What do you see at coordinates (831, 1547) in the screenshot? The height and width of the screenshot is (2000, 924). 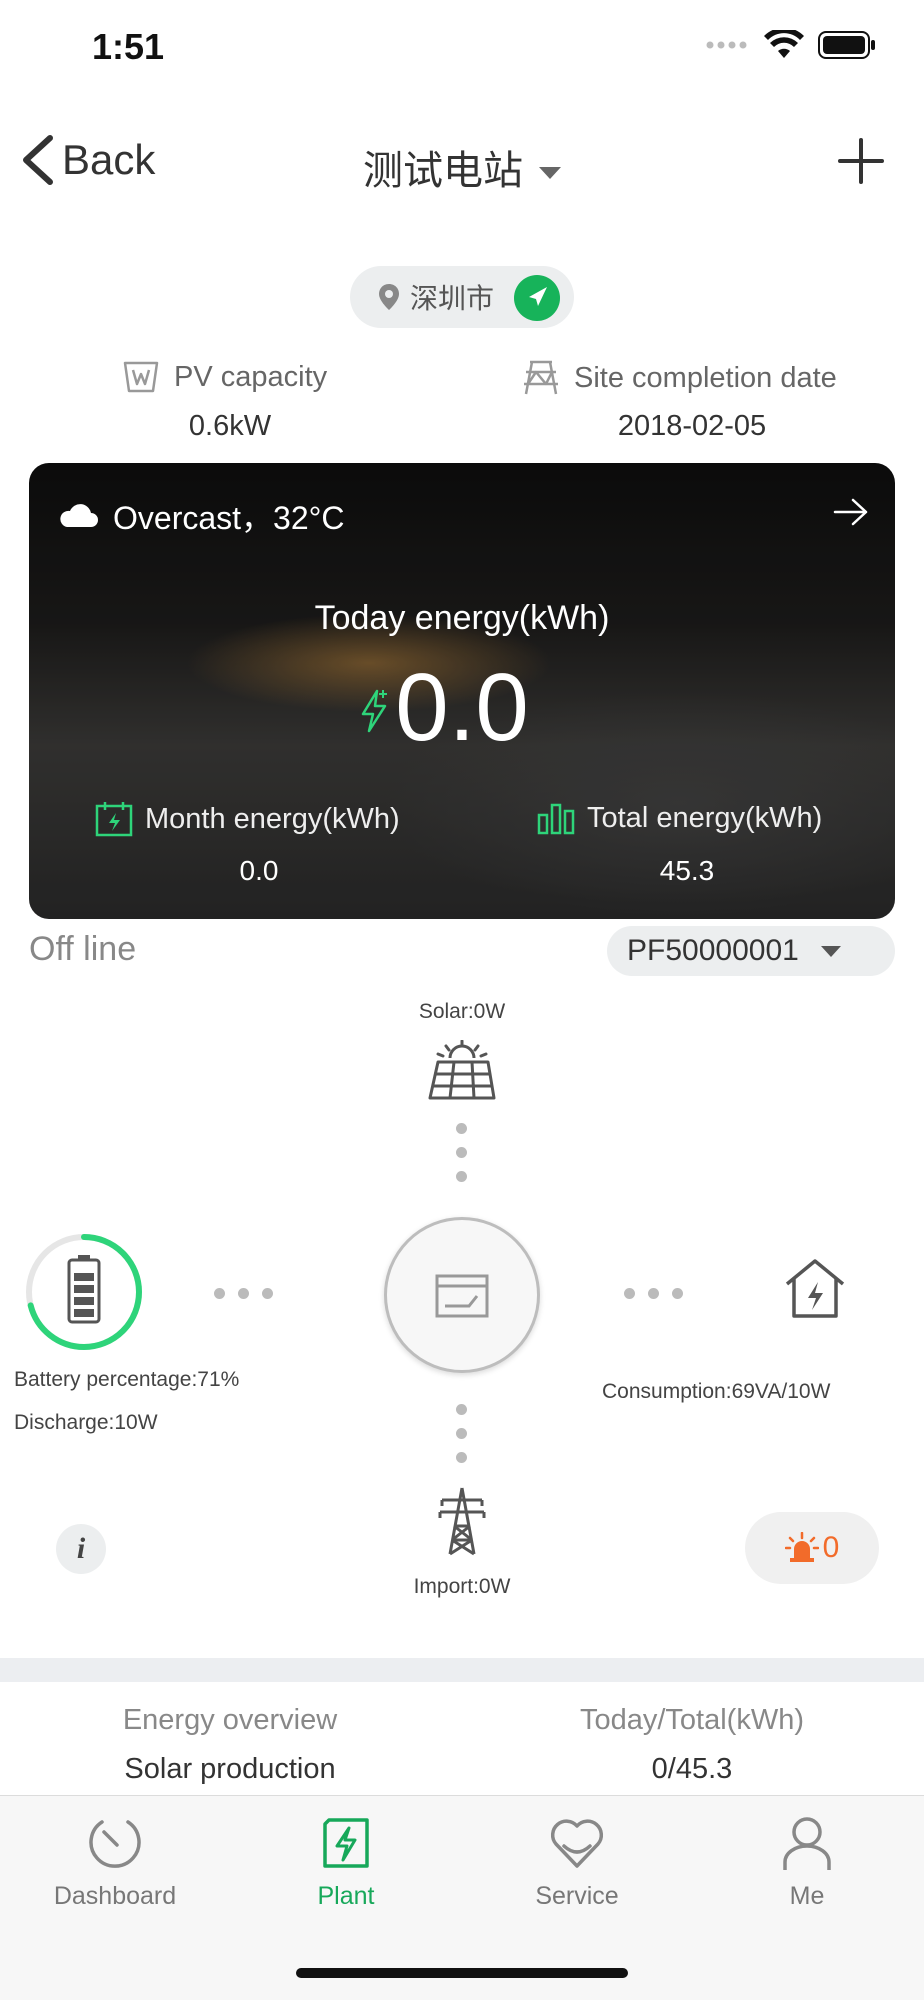 I see `alarm-count: 0` at bounding box center [831, 1547].